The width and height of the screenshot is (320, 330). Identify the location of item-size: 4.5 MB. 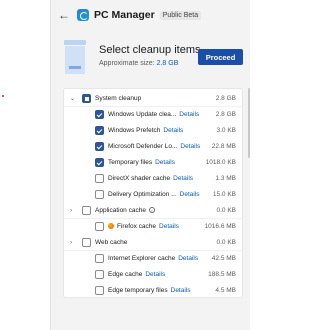
(225, 290).